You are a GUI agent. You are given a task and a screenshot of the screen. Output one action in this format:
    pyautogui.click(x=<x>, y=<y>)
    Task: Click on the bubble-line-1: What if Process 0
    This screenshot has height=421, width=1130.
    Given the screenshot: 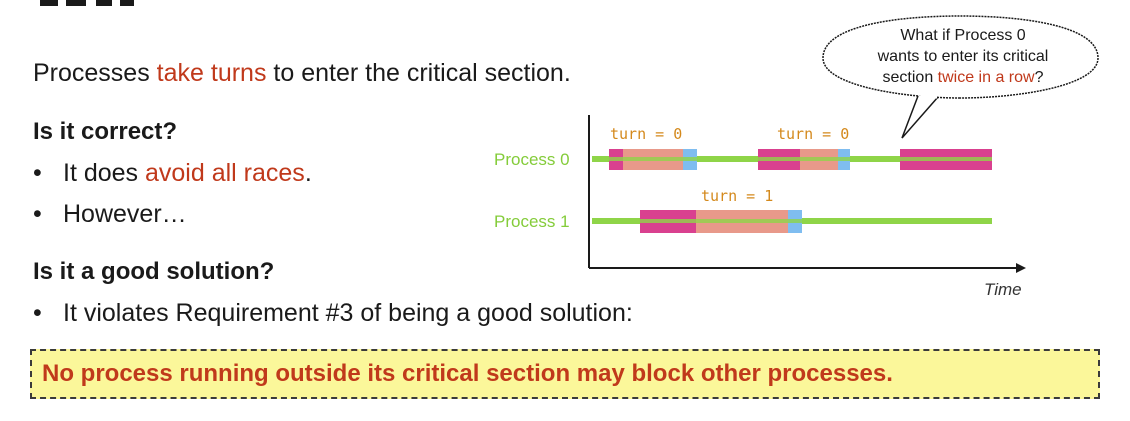 What is the action you would take?
    pyautogui.click(x=963, y=35)
    